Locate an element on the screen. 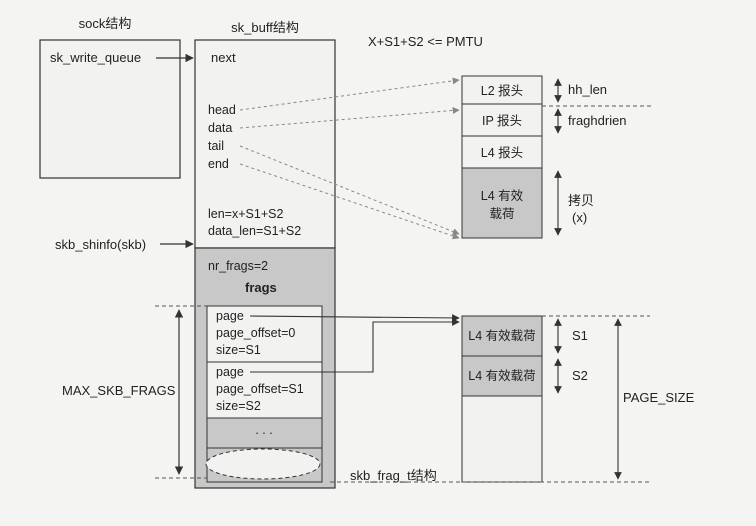 The height and width of the screenshot is (526, 756). frag1-page: page is located at coordinates (230, 316).